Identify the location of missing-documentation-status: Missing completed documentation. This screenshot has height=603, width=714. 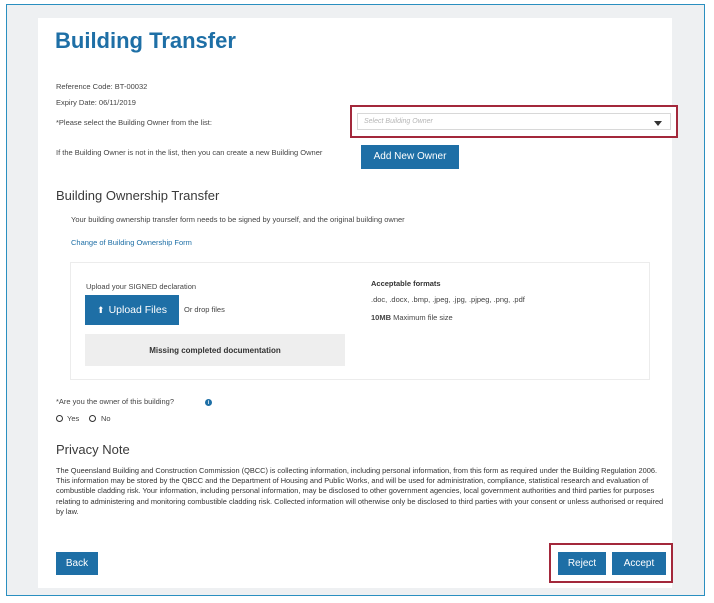
(215, 350).